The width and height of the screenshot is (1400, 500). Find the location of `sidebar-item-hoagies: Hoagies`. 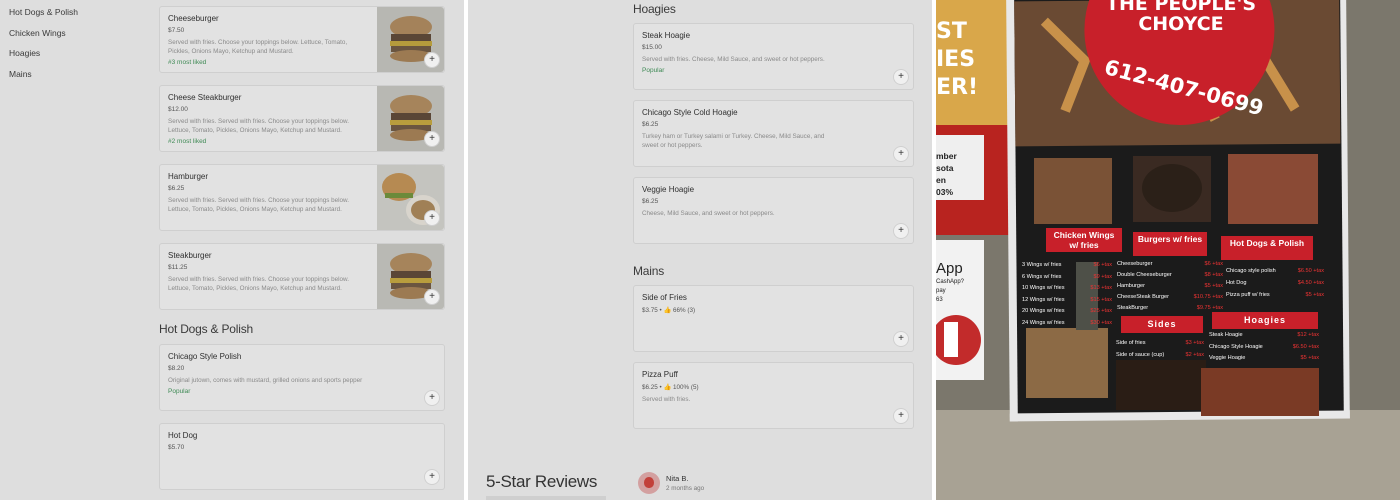

sidebar-item-hoagies: Hoagies is located at coordinates (43, 58).